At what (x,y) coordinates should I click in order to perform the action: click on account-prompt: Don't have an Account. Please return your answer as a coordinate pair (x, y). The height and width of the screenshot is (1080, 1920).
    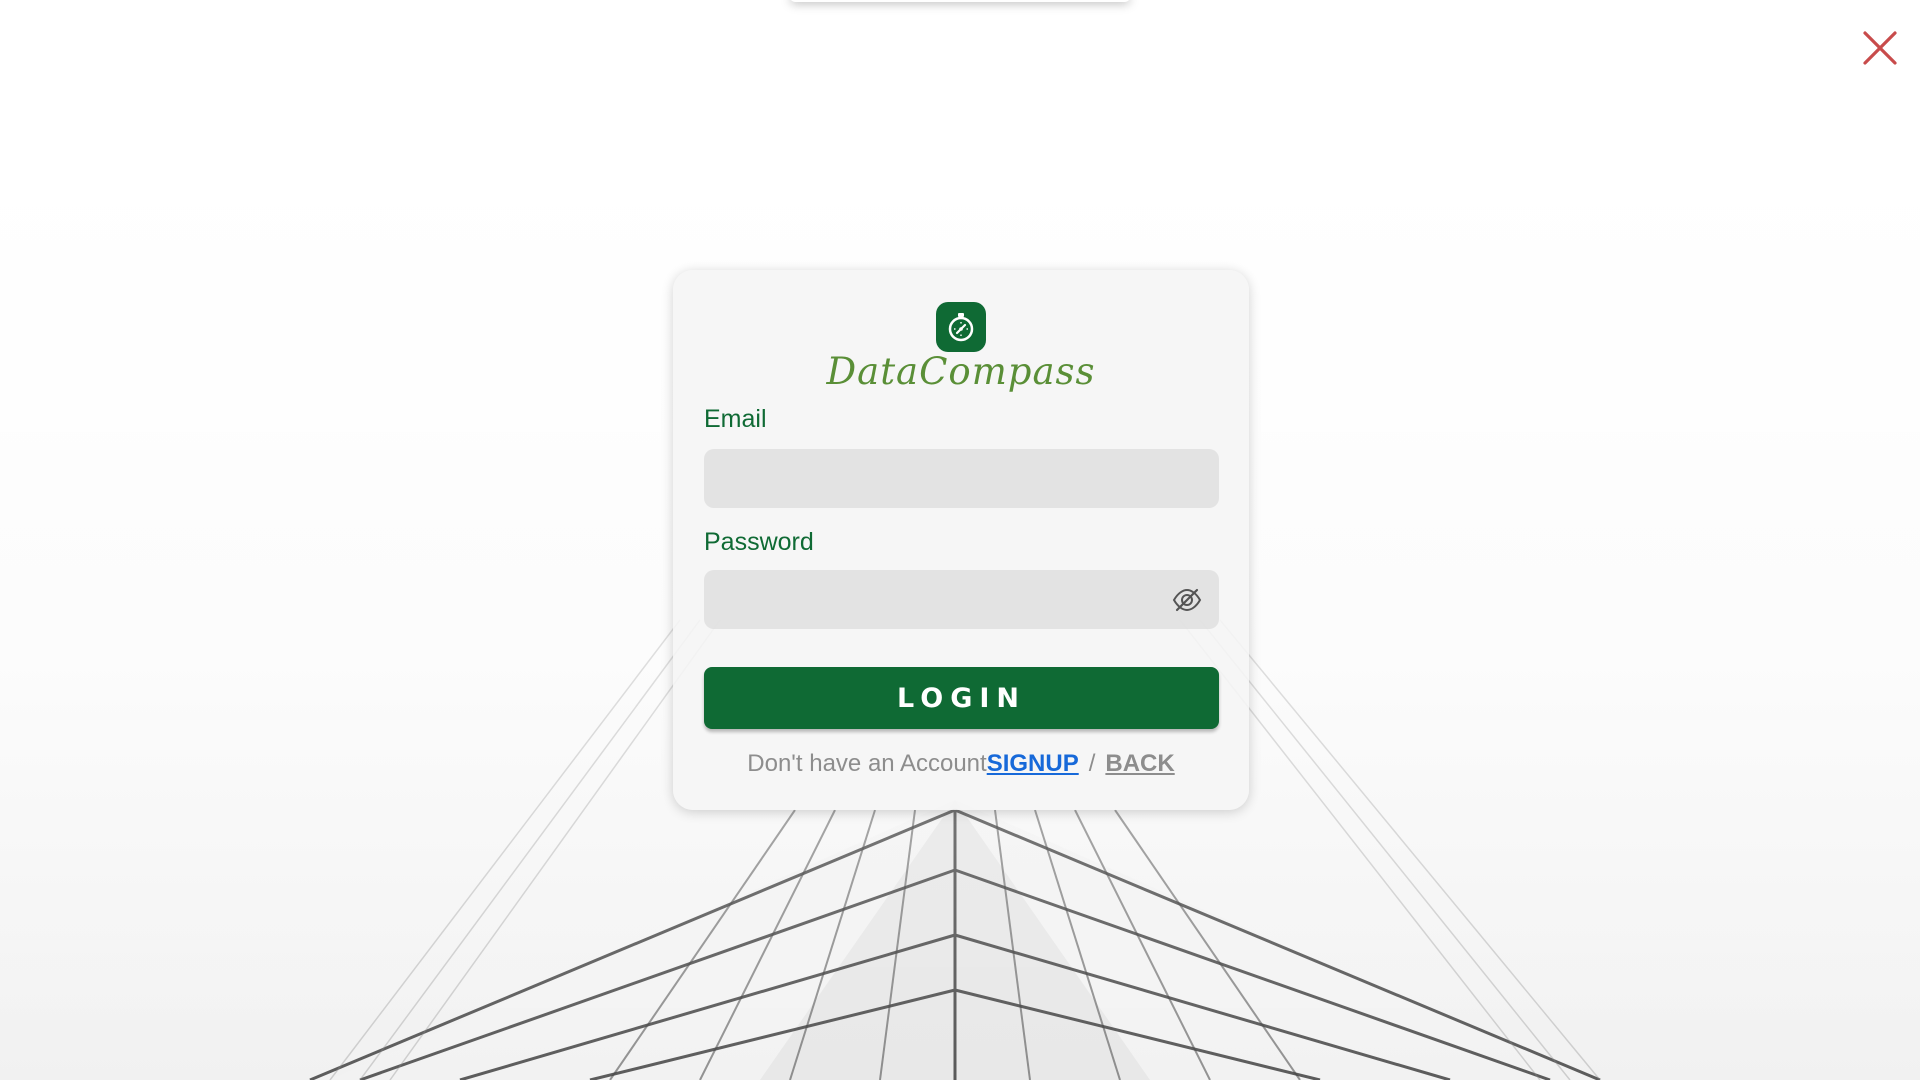
    Looking at the image, I should click on (867, 763).